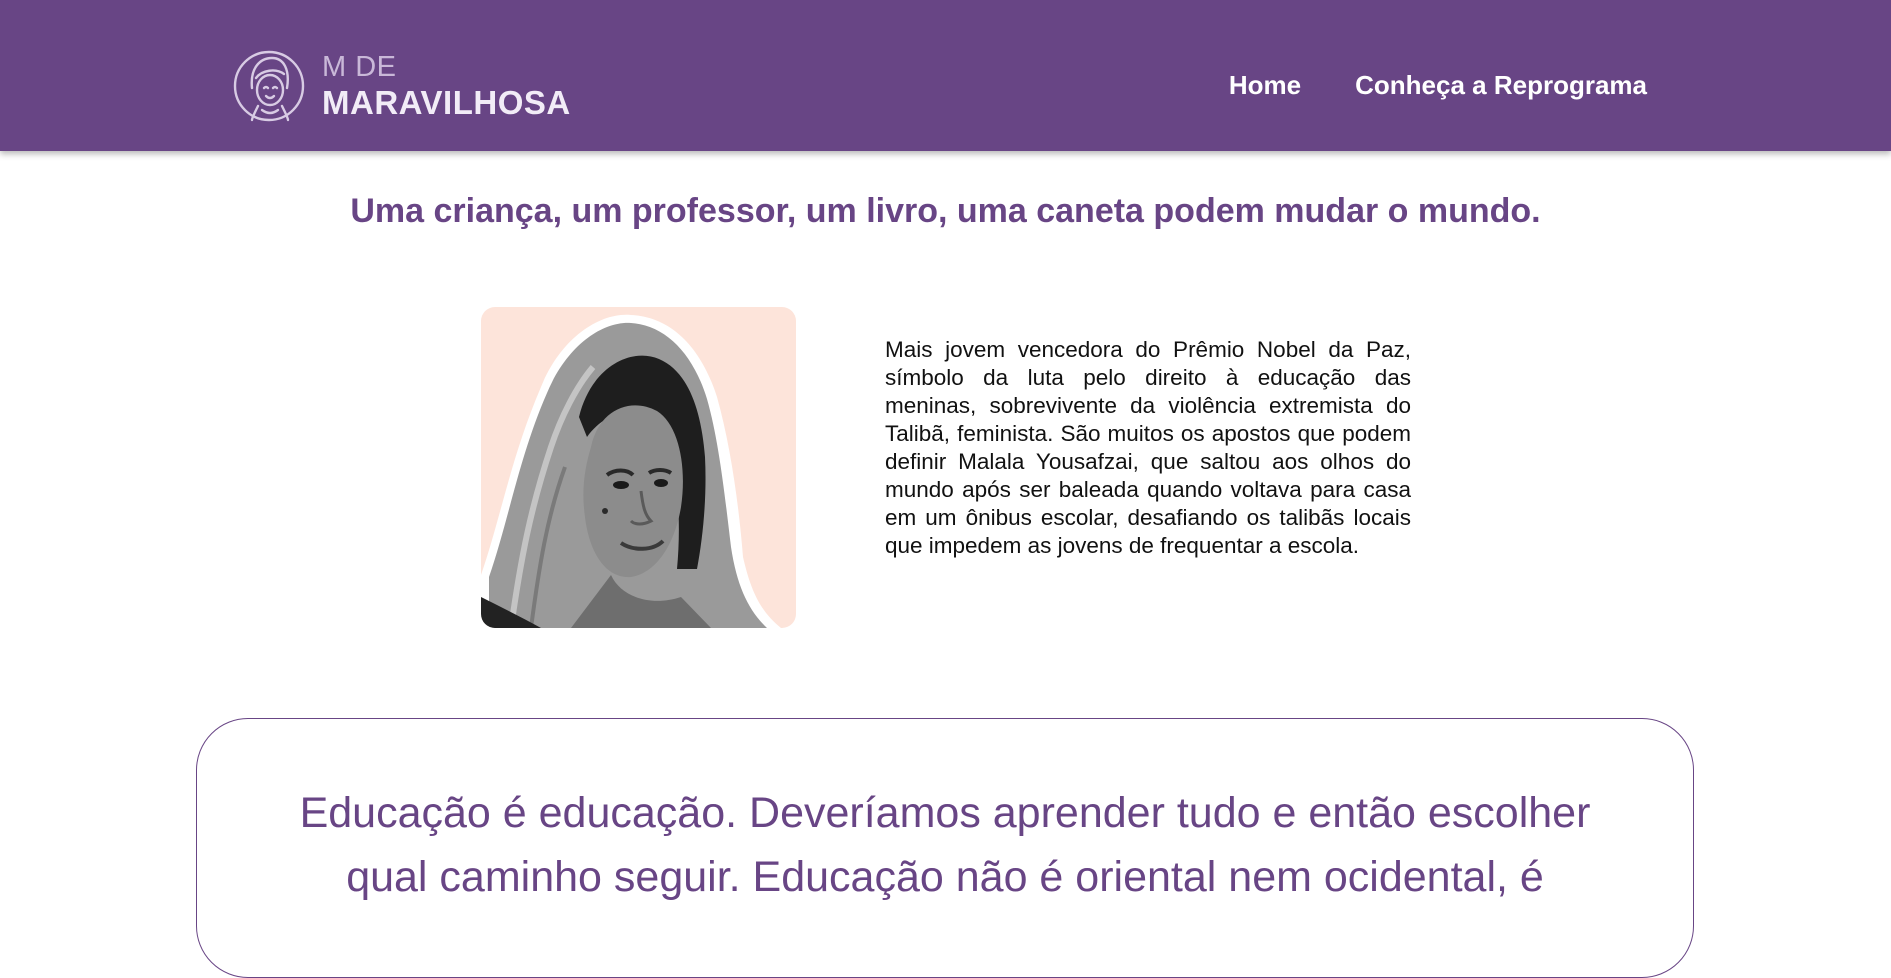 The image size is (1891, 978). Describe the element at coordinates (1265, 85) in the screenshot. I see `nav-link-home: Home` at that location.